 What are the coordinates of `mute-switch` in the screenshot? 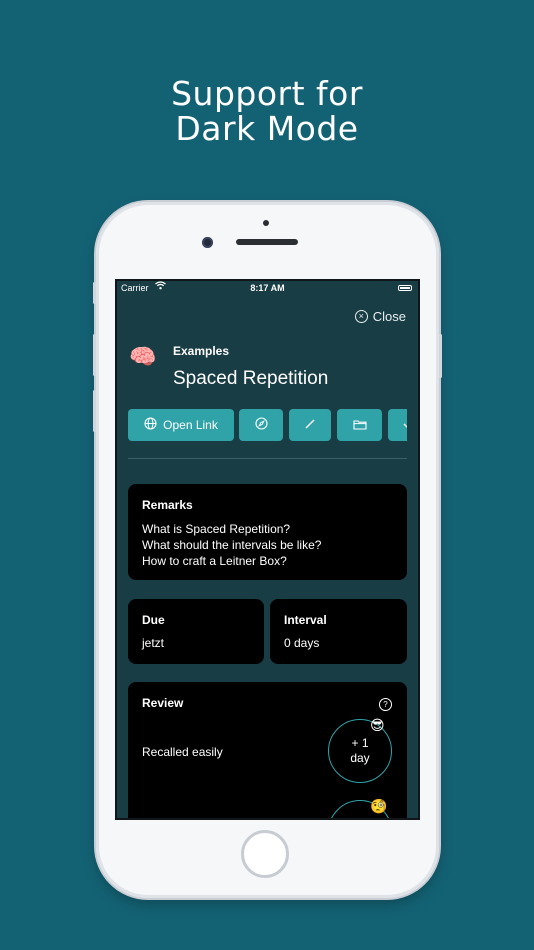 It's located at (94, 293).